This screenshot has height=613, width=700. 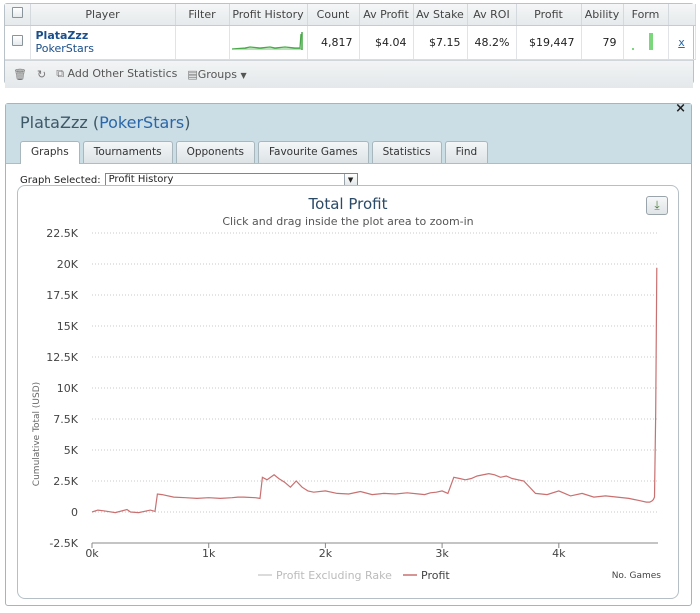 I want to click on av-stake-cell: $7.15, so click(x=440, y=42).